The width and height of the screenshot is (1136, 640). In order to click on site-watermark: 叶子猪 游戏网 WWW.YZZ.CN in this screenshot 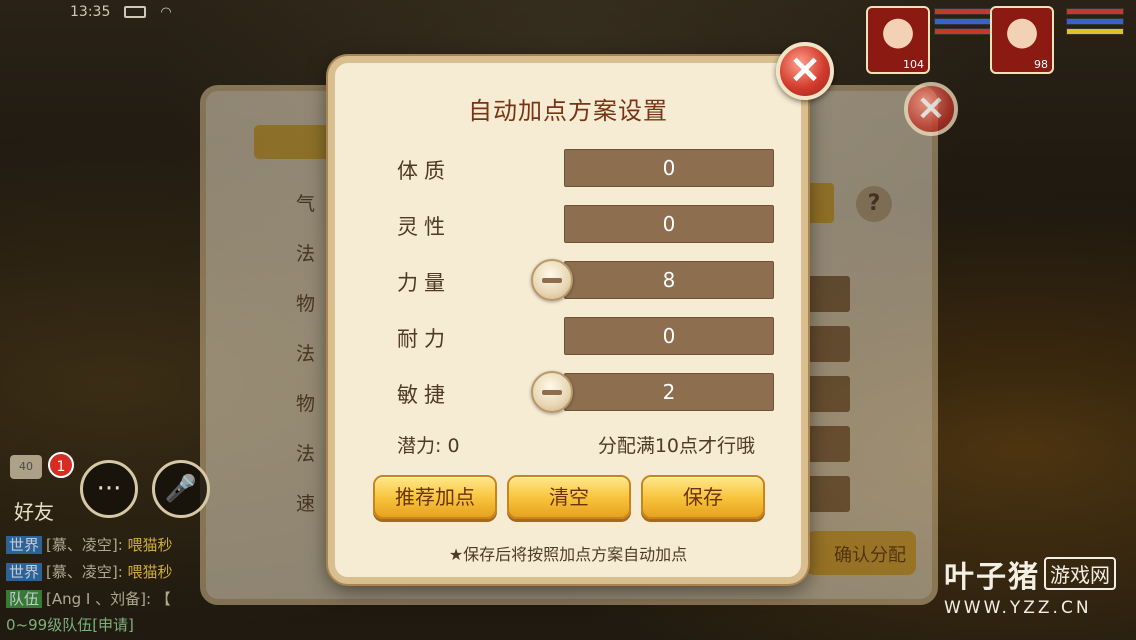, I will do `click(1030, 585)`.